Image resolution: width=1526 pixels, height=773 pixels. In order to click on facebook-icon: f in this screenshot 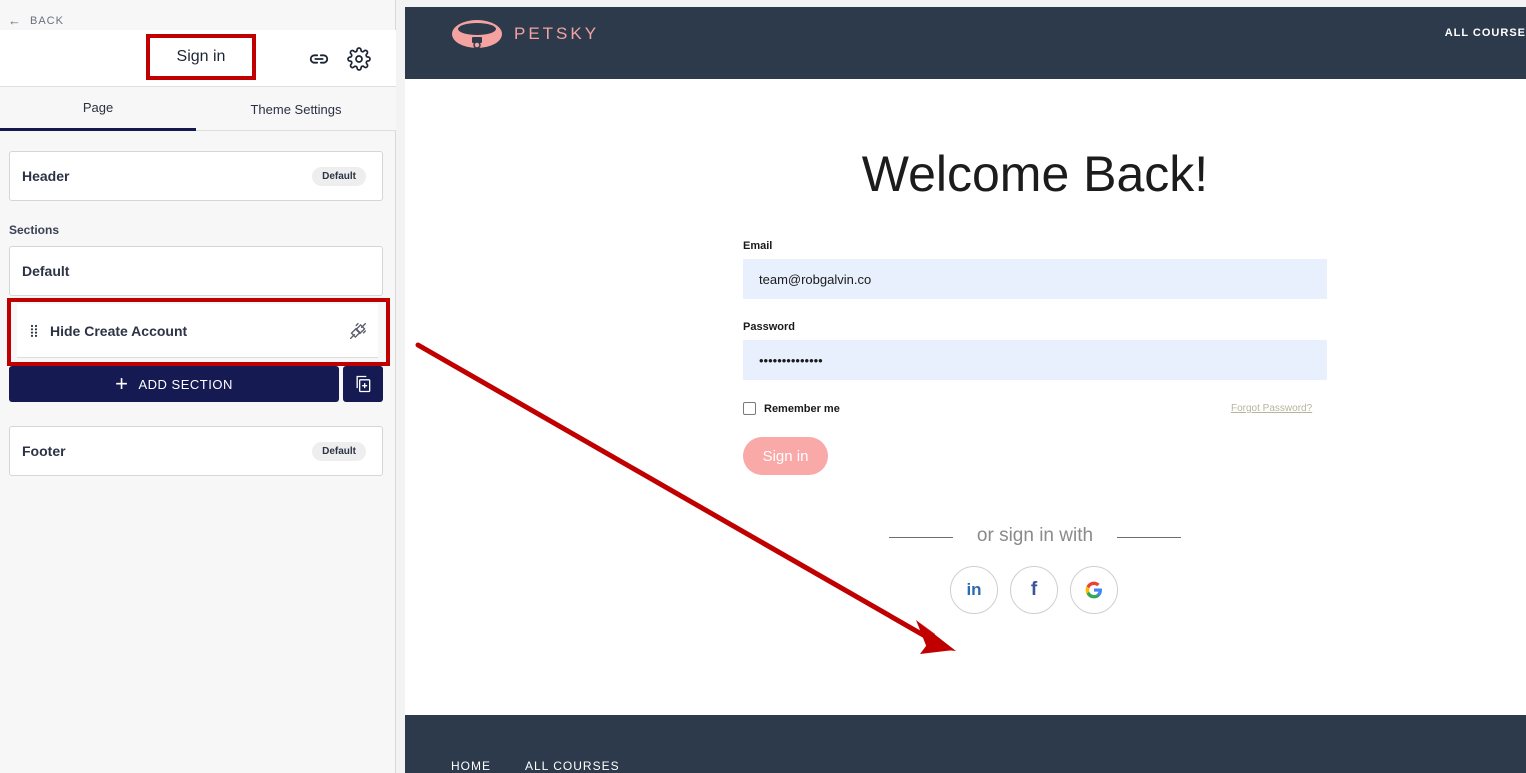, I will do `click(1034, 589)`.